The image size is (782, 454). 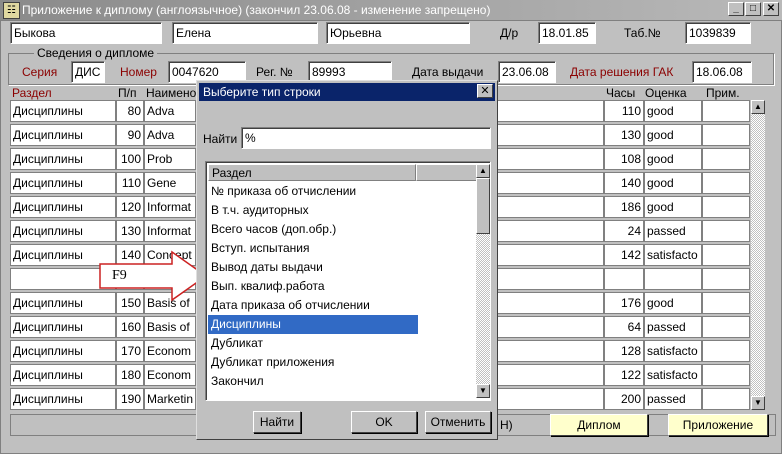 What do you see at coordinates (758, 403) in the screenshot?
I see `table-scroll-down-button: ▼` at bounding box center [758, 403].